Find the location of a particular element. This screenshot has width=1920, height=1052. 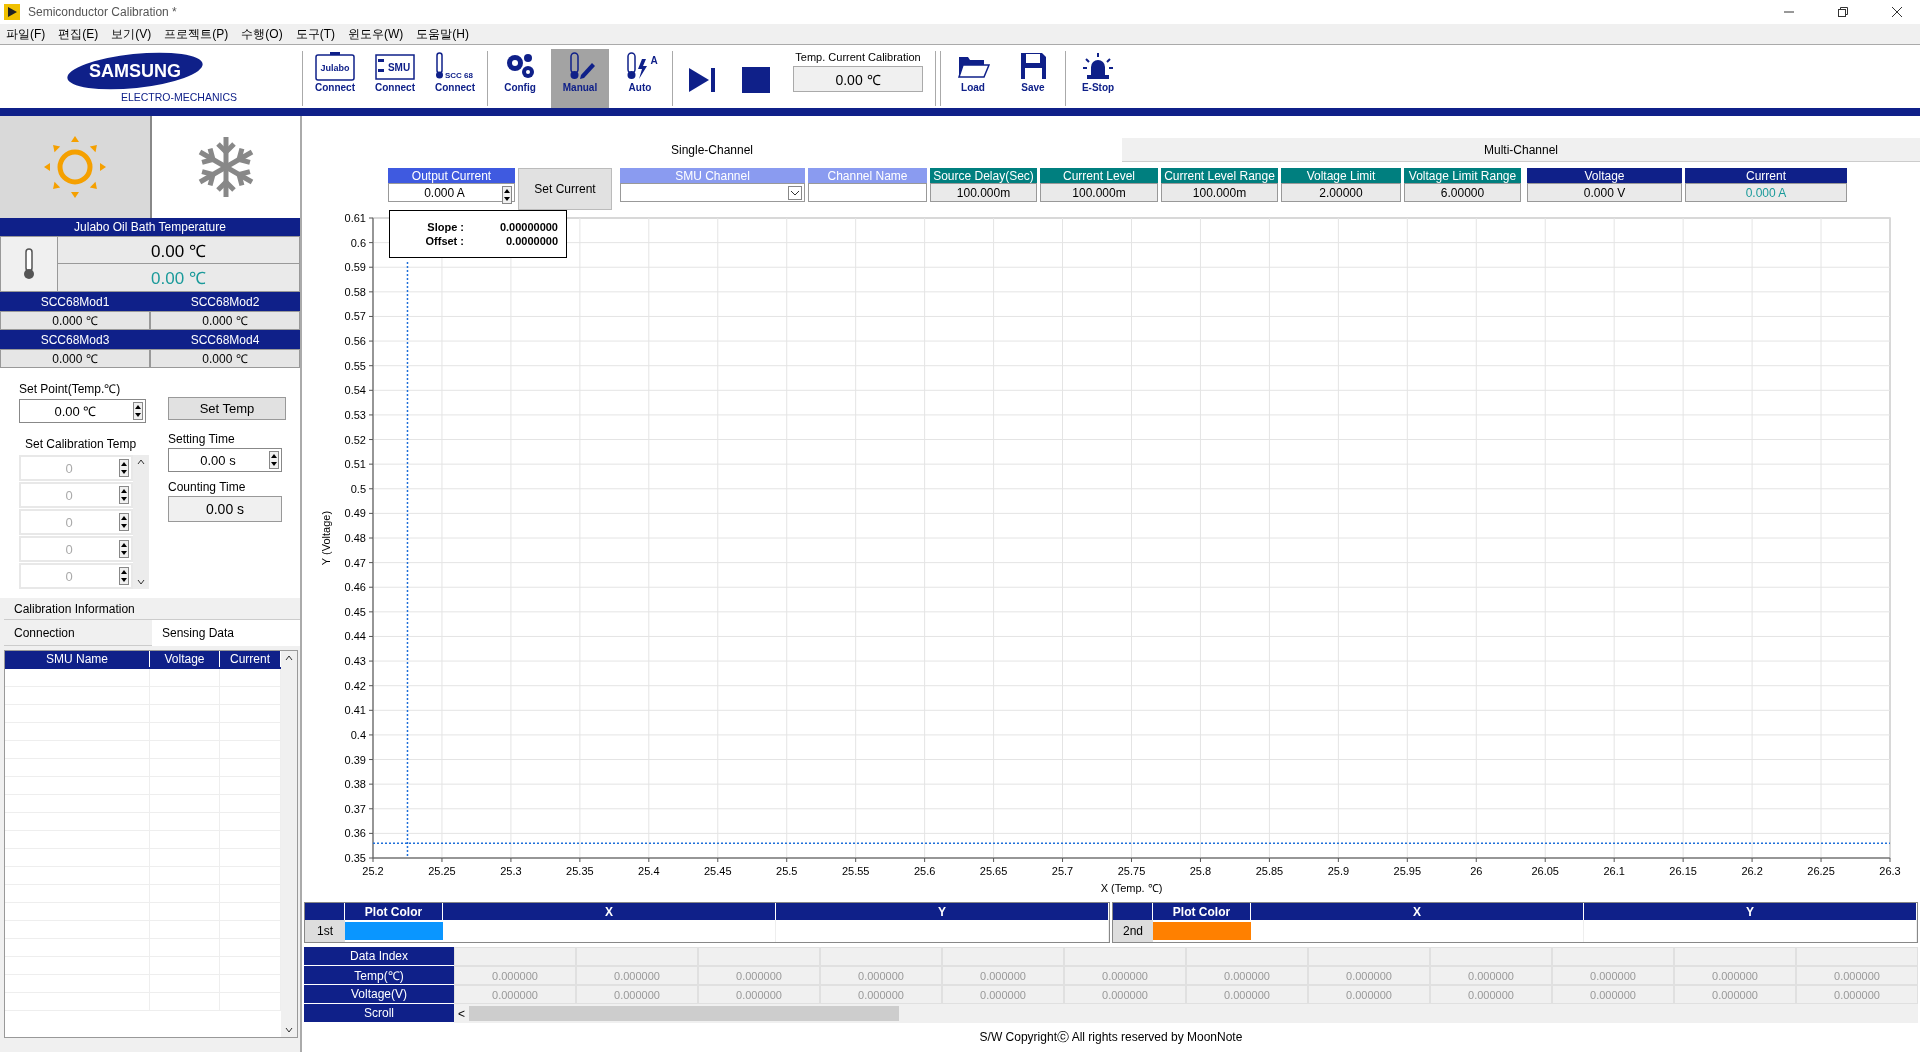

tick-label: 26.2 is located at coordinates (1752, 871).